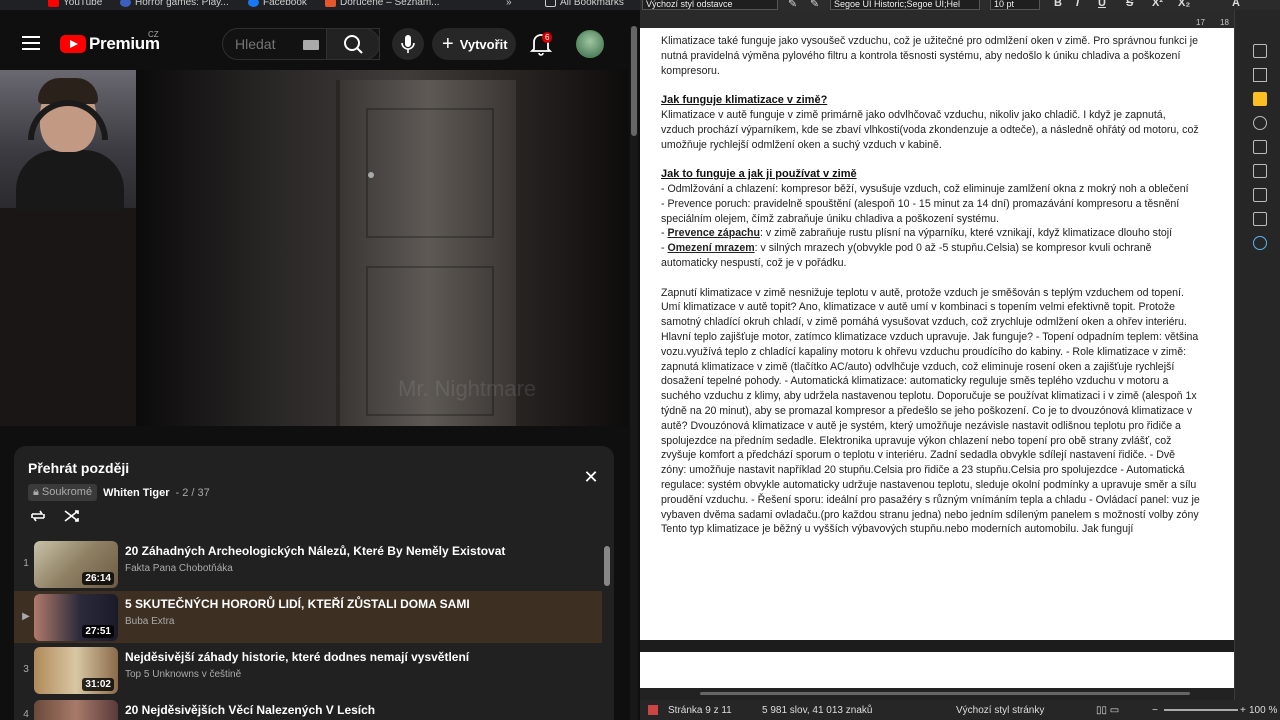 Image resolution: width=1280 pixels, height=720 pixels. Describe the element at coordinates (78, 468) in the screenshot. I see `playlist-title: Přehrát později` at that location.